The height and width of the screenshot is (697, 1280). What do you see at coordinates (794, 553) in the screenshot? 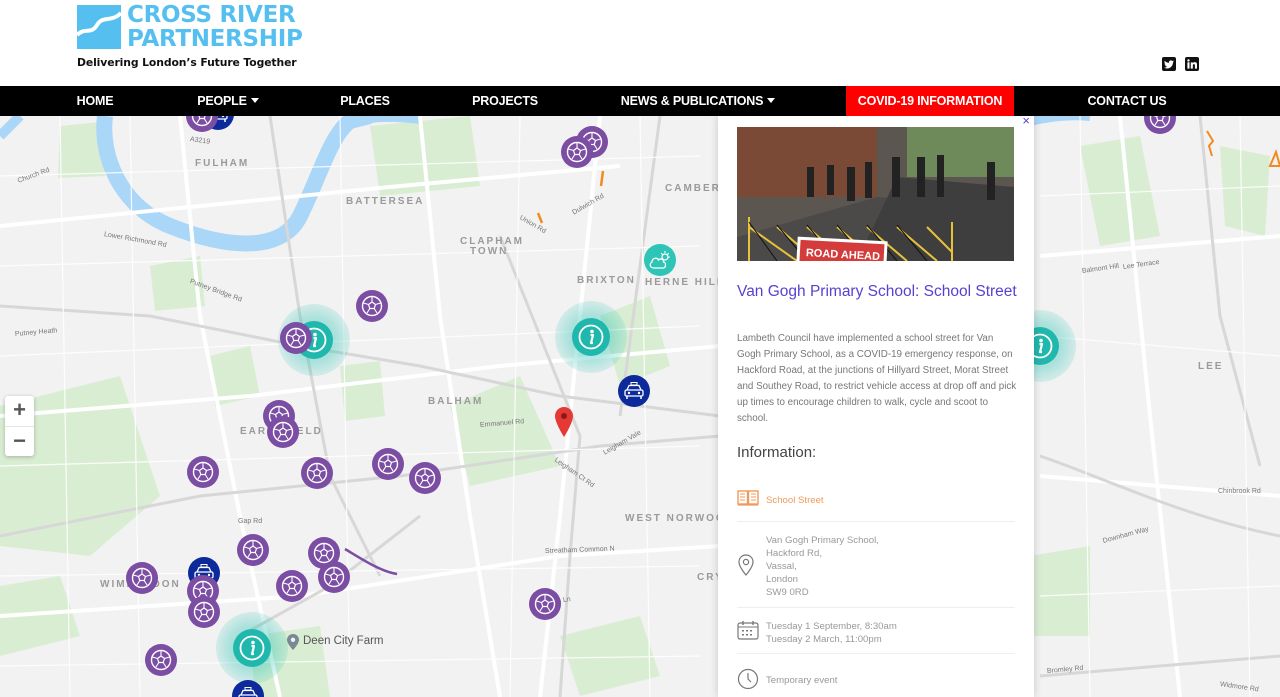
I see `address-line: Hackford Rd,` at bounding box center [794, 553].